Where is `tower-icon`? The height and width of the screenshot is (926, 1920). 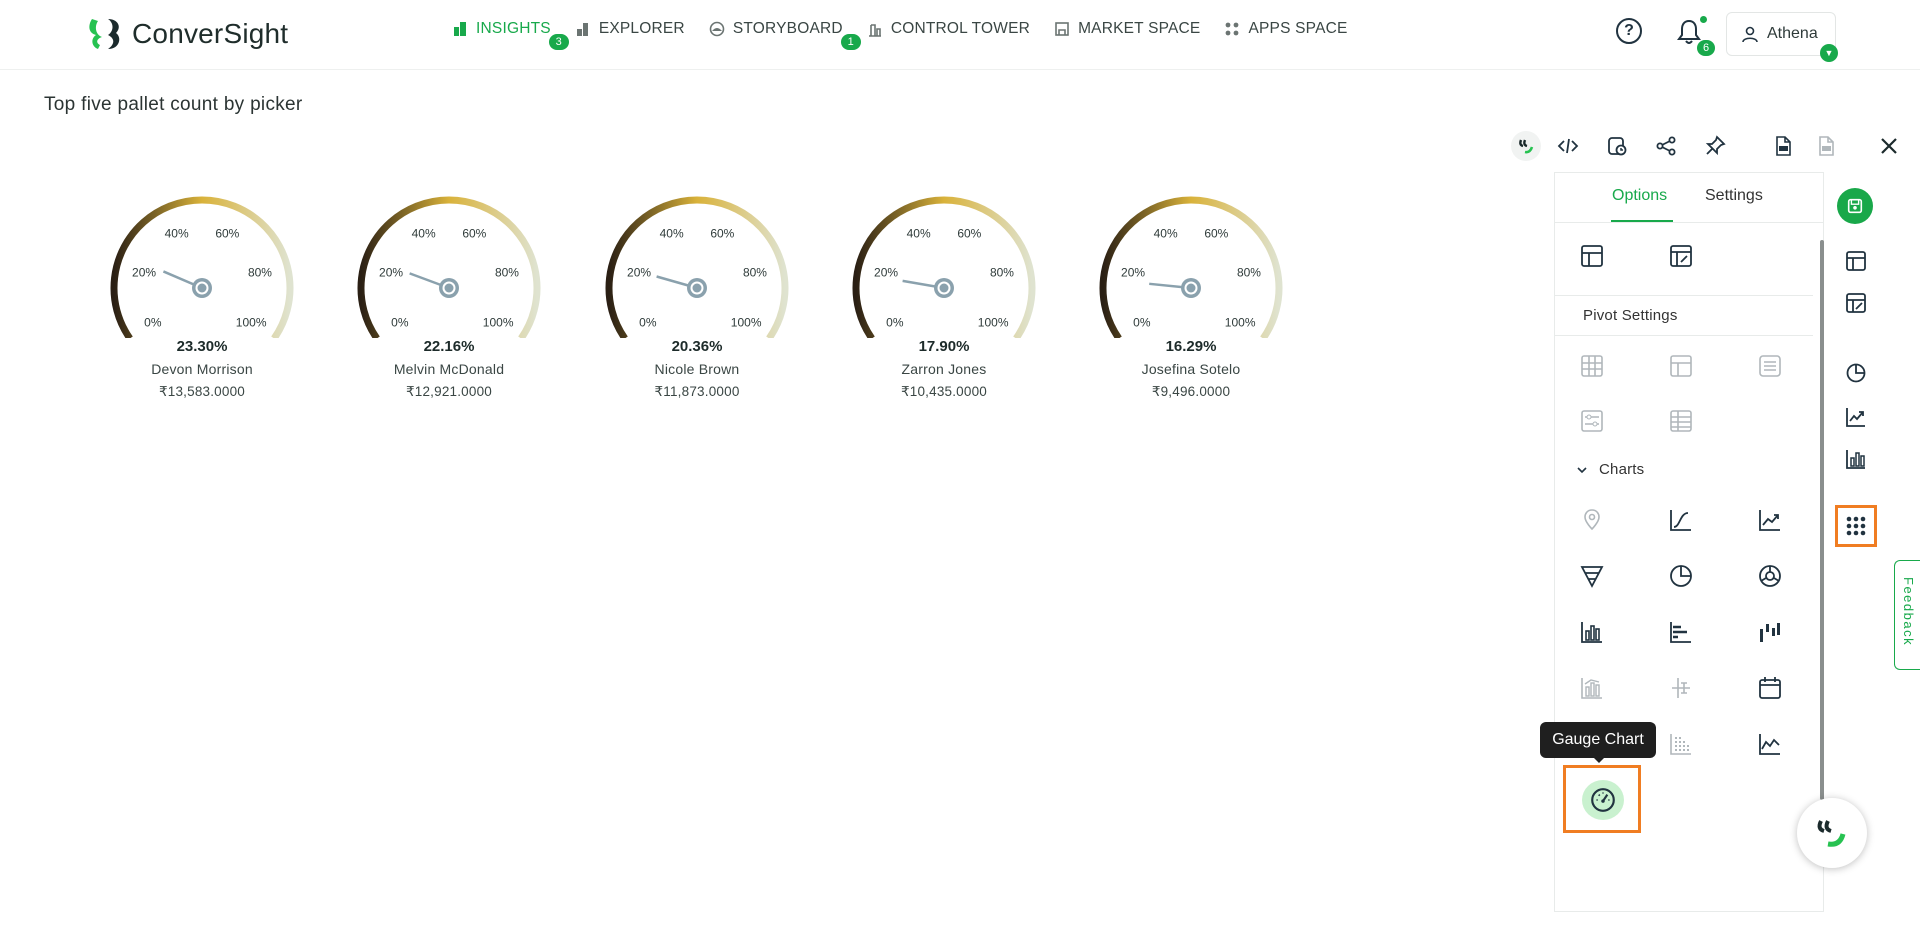 tower-icon is located at coordinates (874, 30).